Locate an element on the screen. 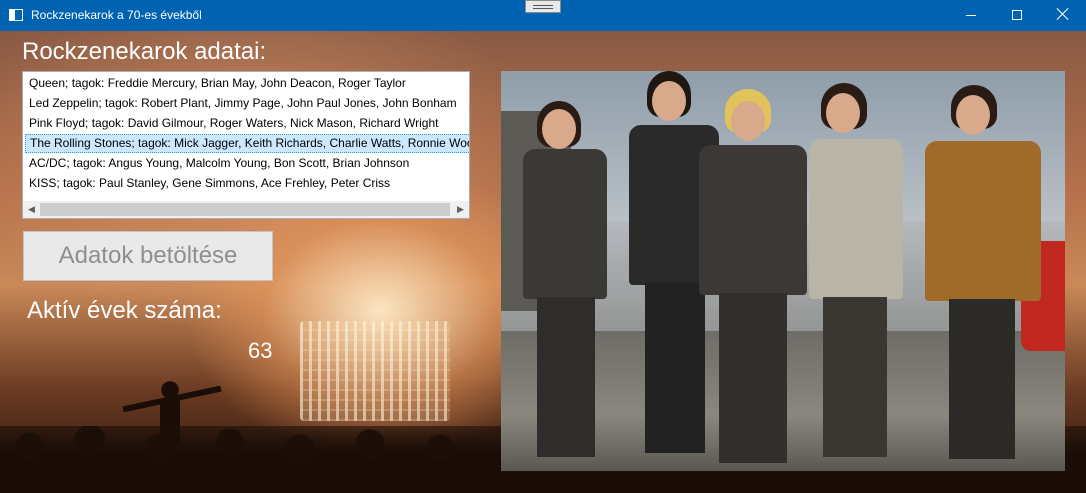 The image size is (1086, 493). scrollbar-thumb is located at coordinates (245, 209).